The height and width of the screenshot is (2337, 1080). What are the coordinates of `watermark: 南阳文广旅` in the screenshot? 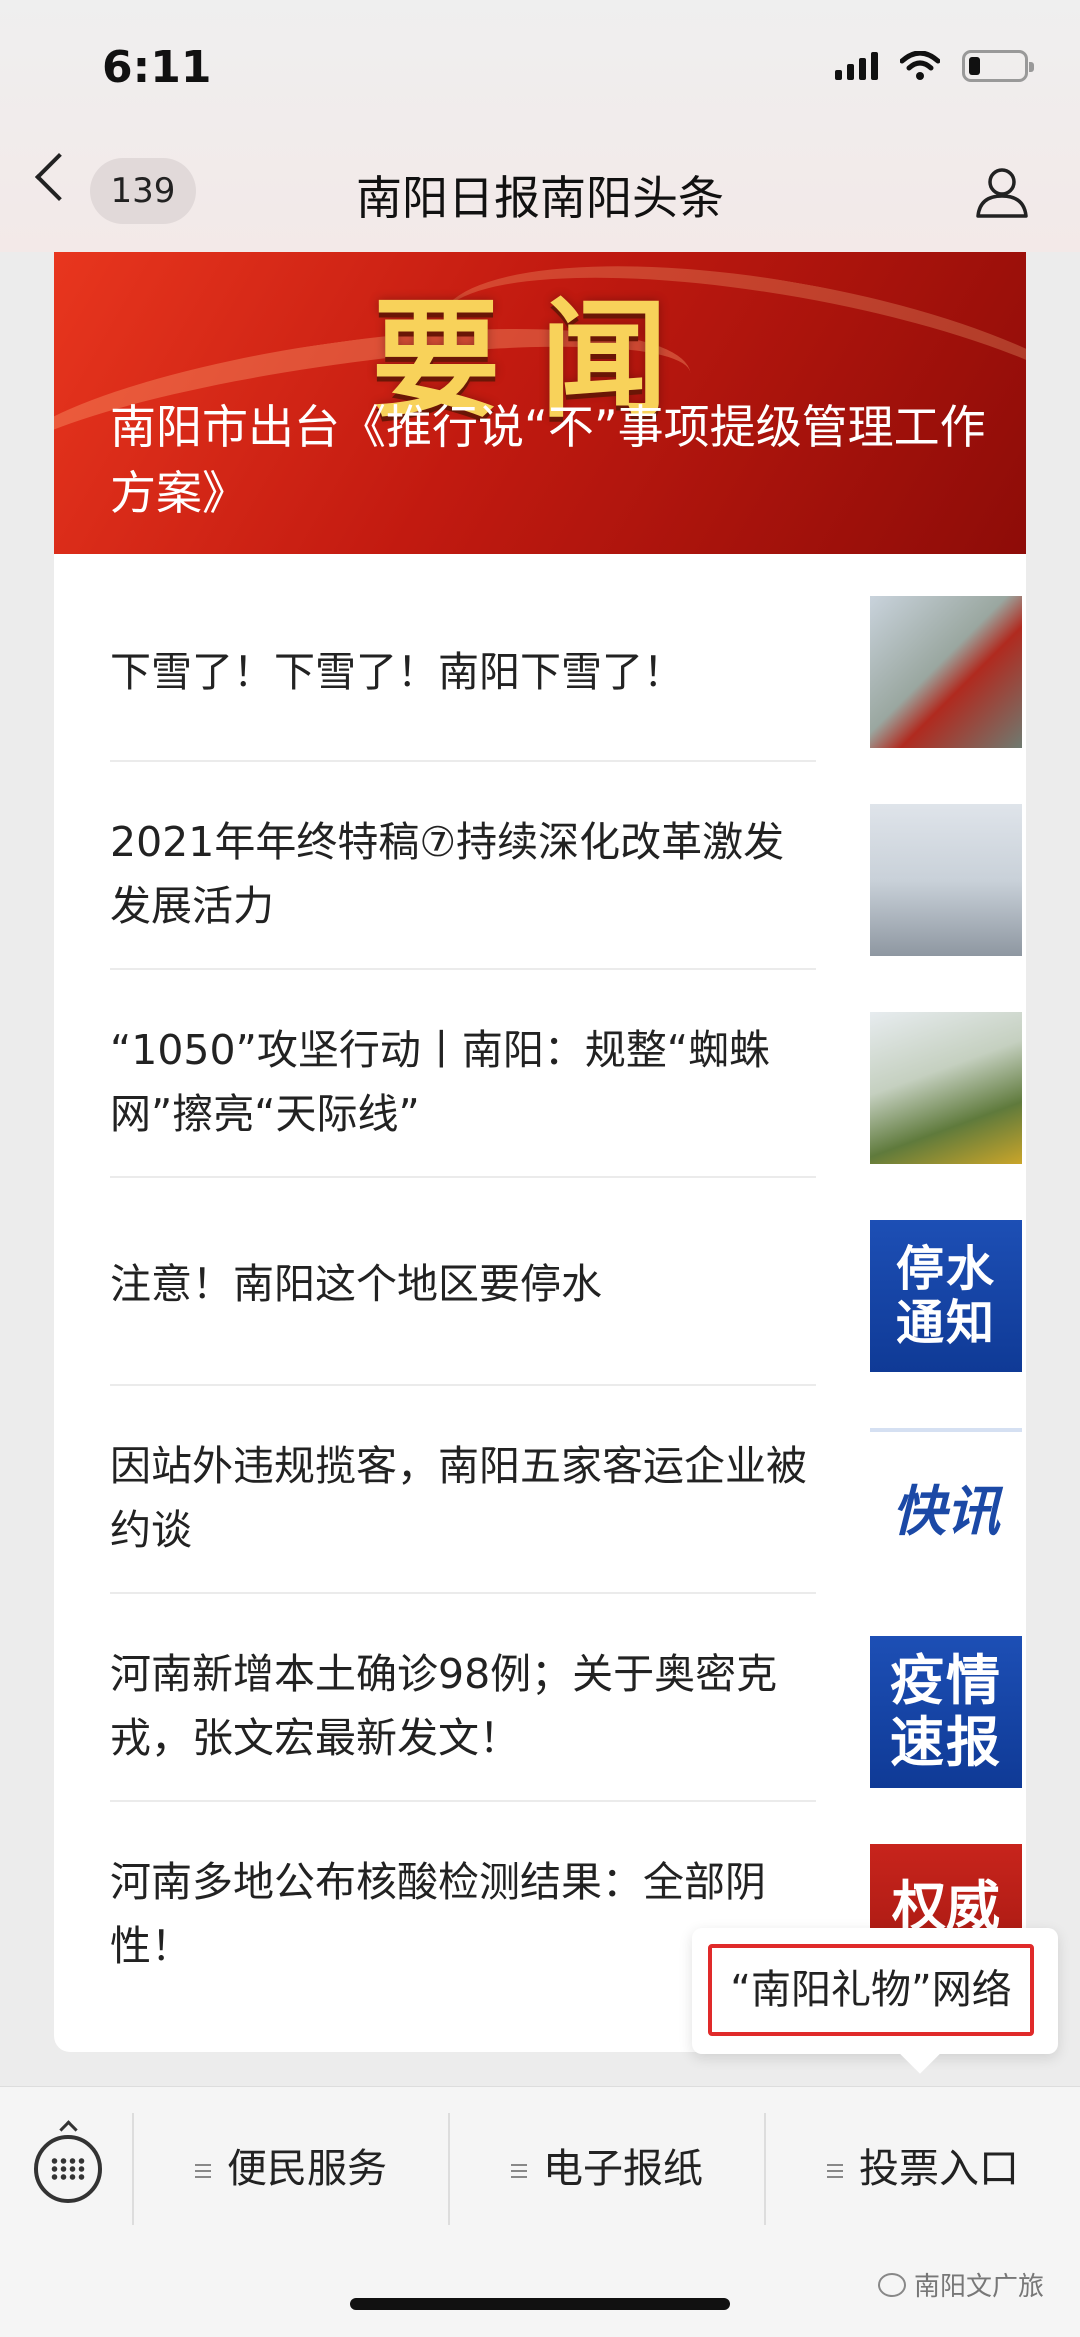 It's located at (960, 2284).